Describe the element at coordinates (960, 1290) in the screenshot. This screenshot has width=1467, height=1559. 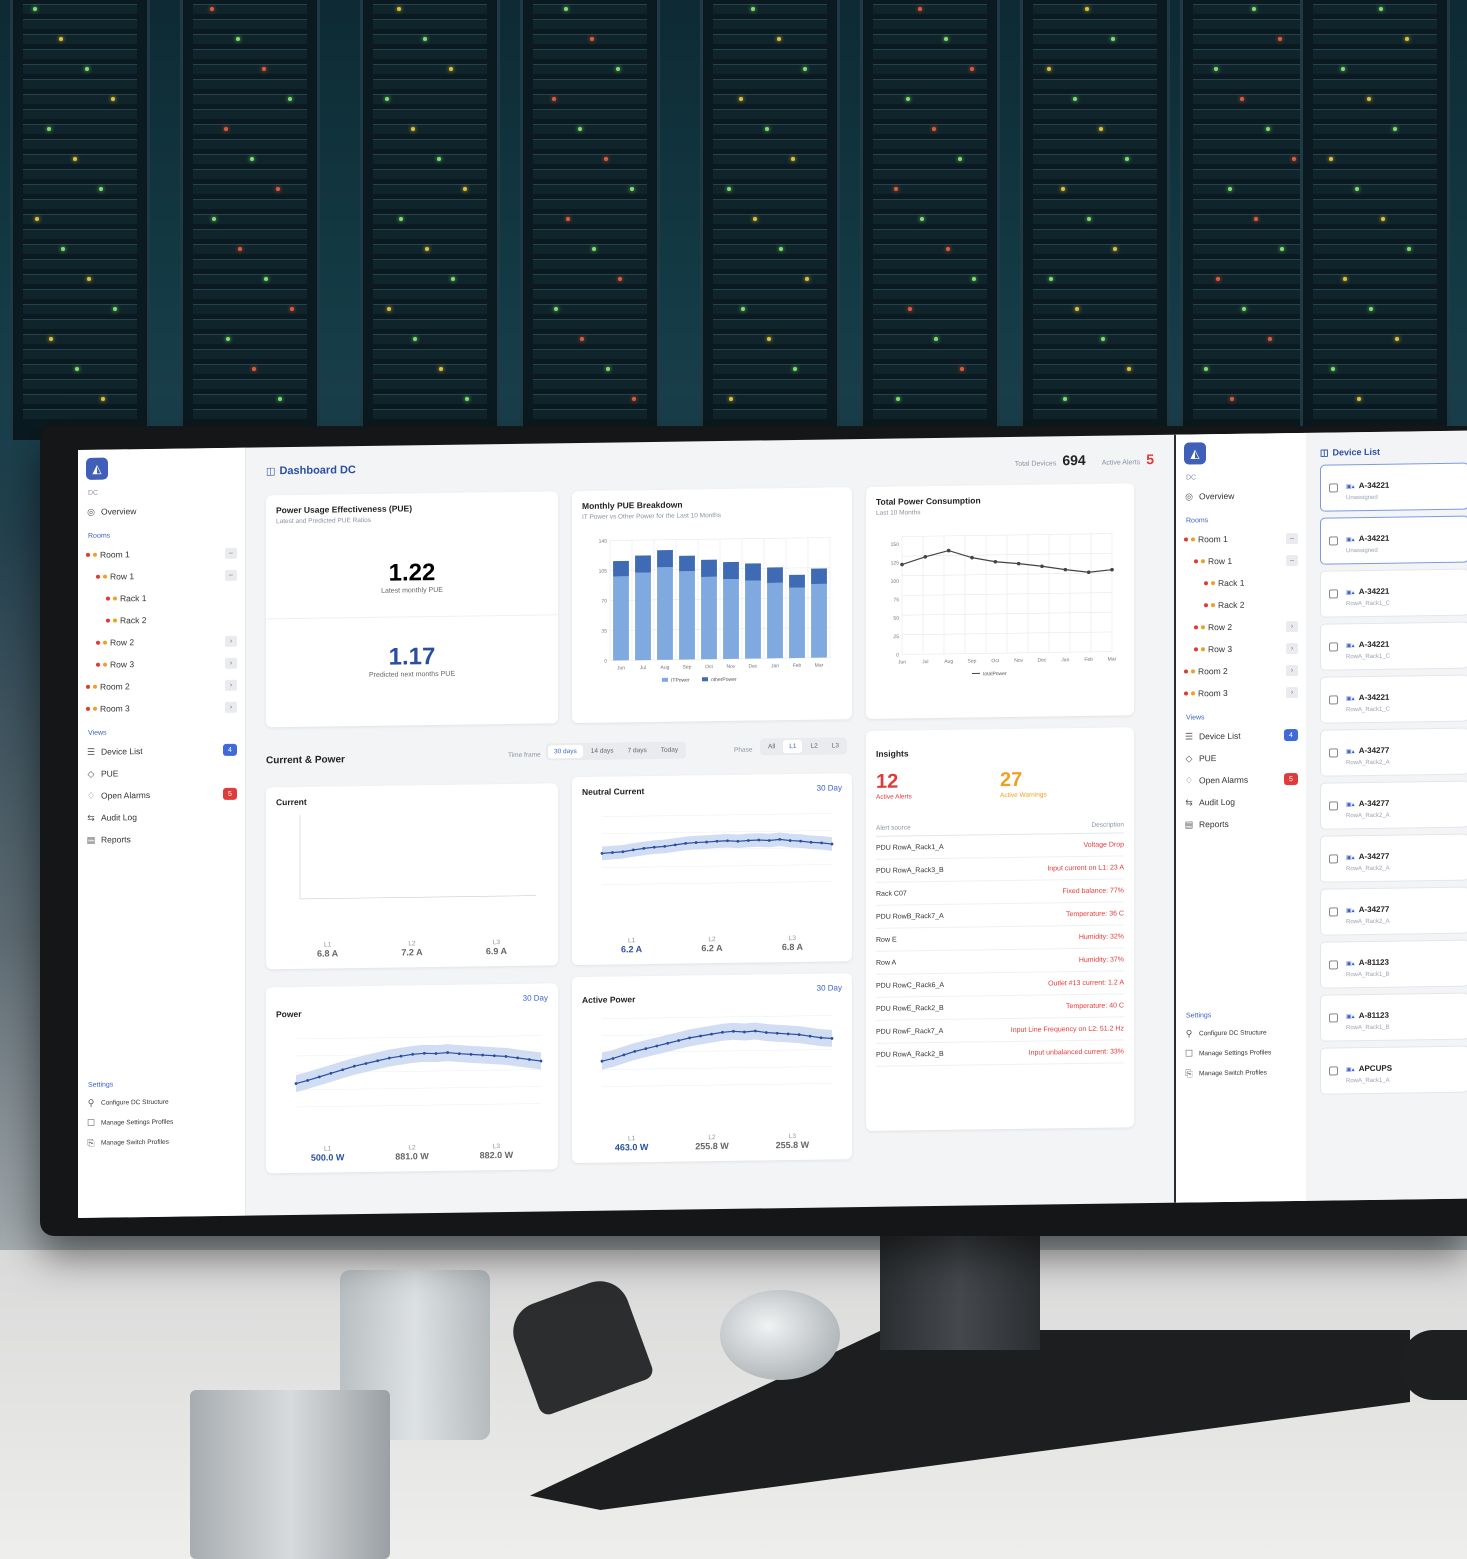
I see `monitor-stand-neck` at that location.